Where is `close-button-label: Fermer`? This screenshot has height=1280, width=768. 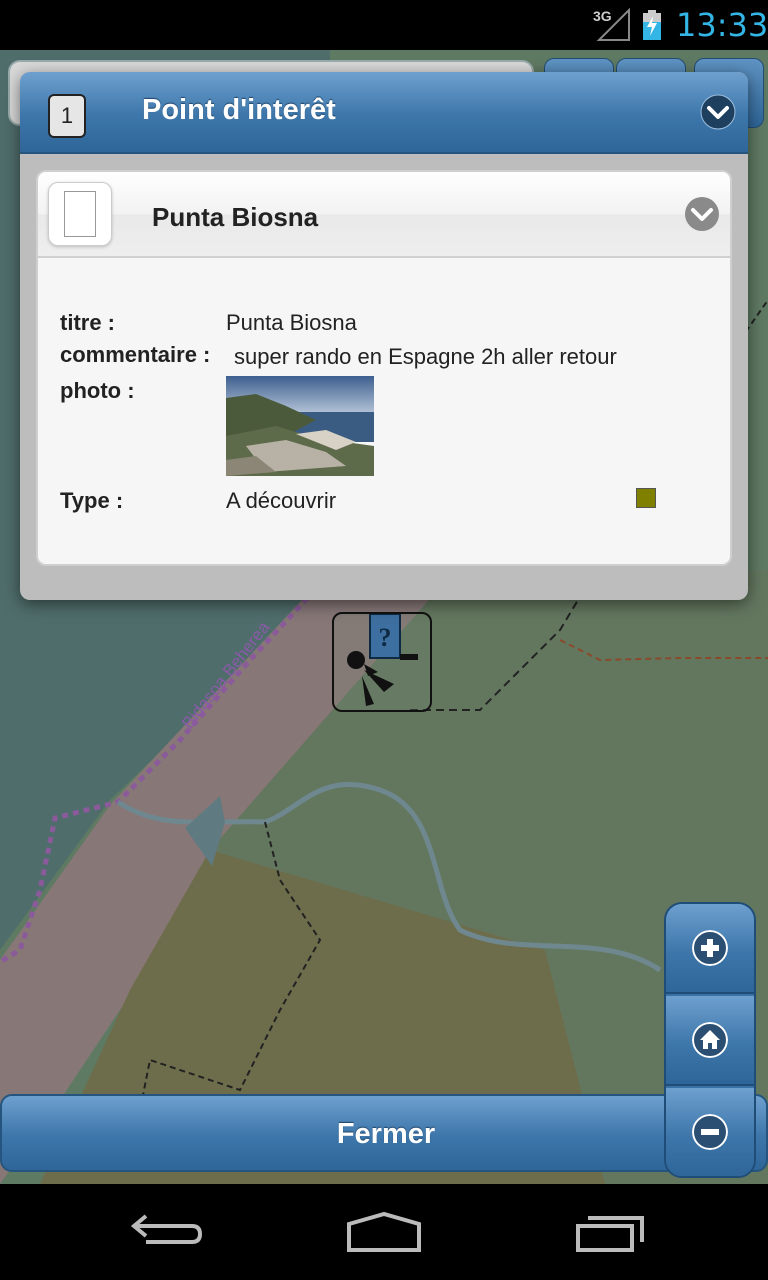
close-button-label: Fermer is located at coordinates (386, 1134).